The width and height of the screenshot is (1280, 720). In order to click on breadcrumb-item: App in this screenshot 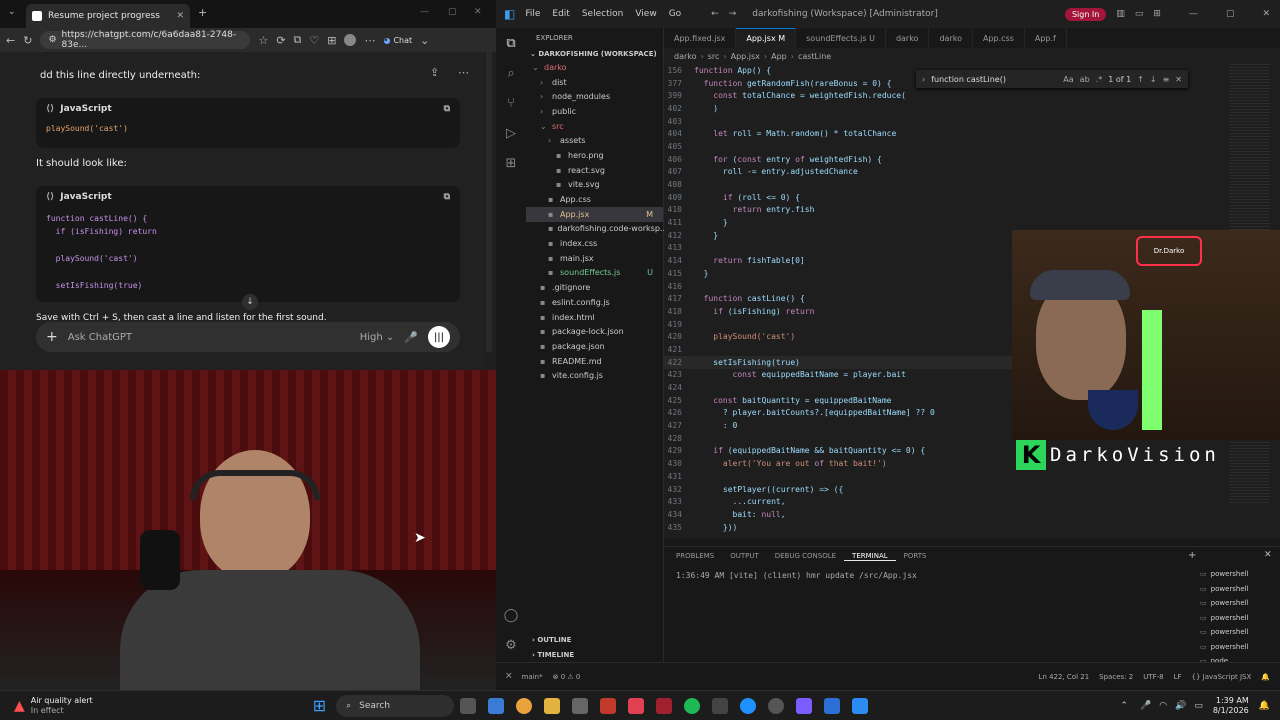, I will do `click(779, 56)`.